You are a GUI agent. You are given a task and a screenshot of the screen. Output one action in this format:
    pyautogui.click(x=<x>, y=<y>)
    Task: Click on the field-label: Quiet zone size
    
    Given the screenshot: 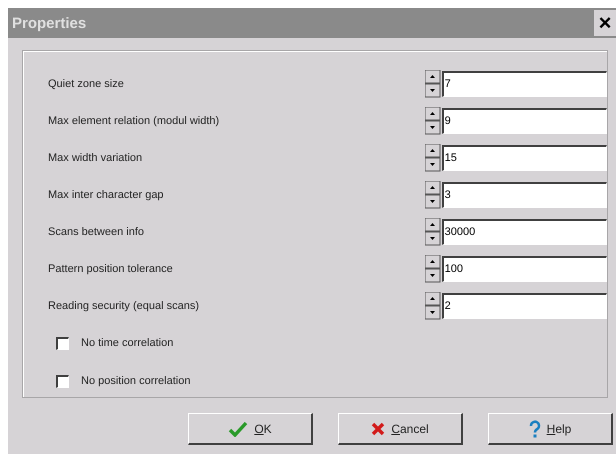 What is the action you would take?
    pyautogui.click(x=86, y=84)
    